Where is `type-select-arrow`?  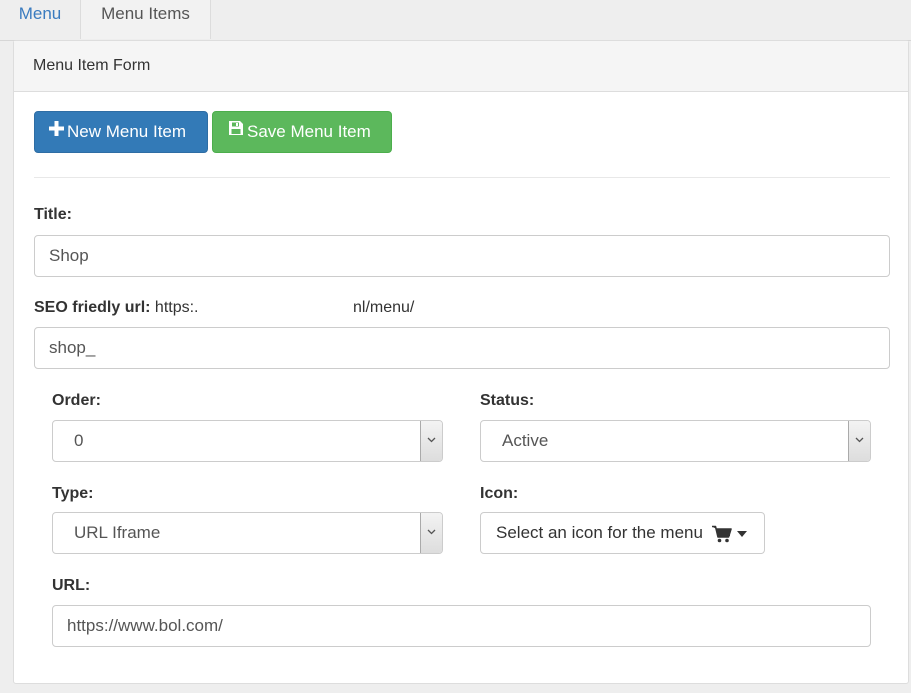
type-select-arrow is located at coordinates (431, 533).